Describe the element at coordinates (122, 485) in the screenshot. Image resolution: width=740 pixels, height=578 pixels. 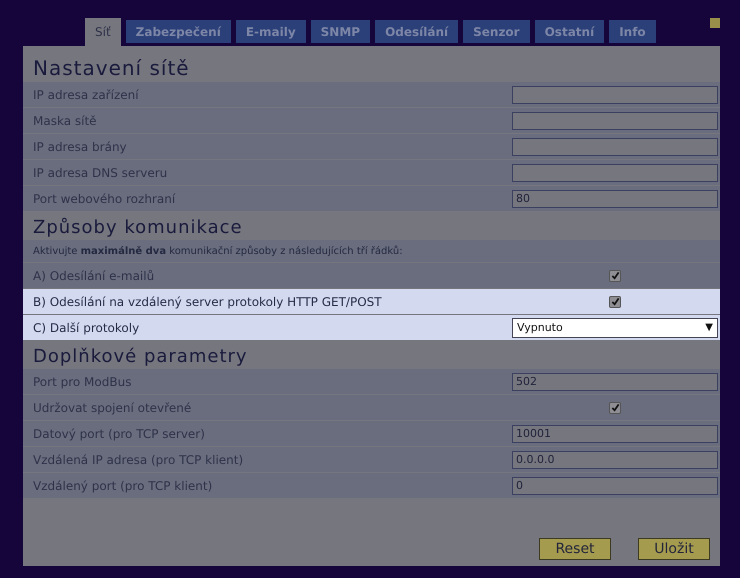
I see `field-label: Vzdálený port (pro TCP klient)` at that location.